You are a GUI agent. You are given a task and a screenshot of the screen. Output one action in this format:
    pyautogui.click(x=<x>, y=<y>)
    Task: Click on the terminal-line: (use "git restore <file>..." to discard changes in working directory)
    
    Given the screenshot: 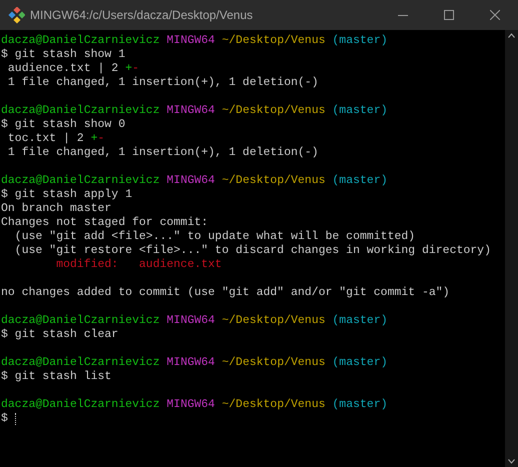 What is the action you would take?
    pyautogui.click(x=252, y=251)
    